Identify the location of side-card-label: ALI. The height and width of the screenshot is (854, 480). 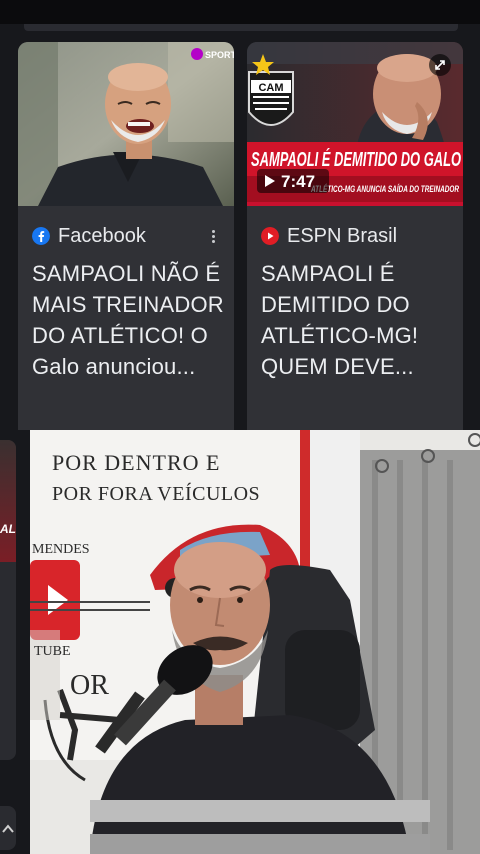
(8, 529).